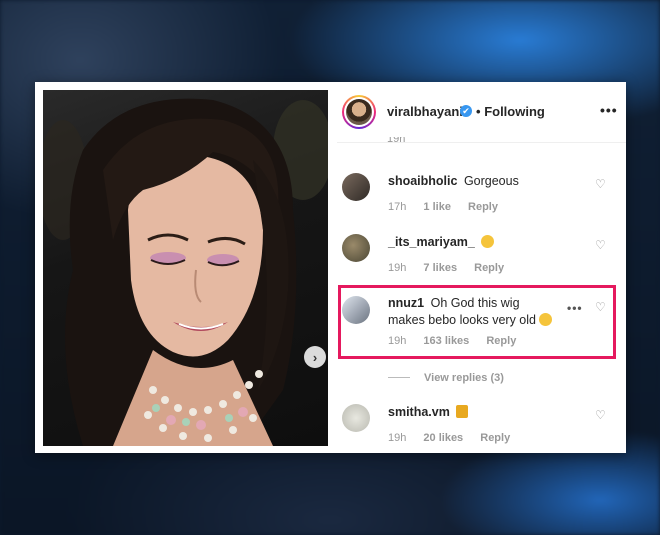 This screenshot has height=535, width=660. I want to click on follow-status: • Following, so click(510, 111).